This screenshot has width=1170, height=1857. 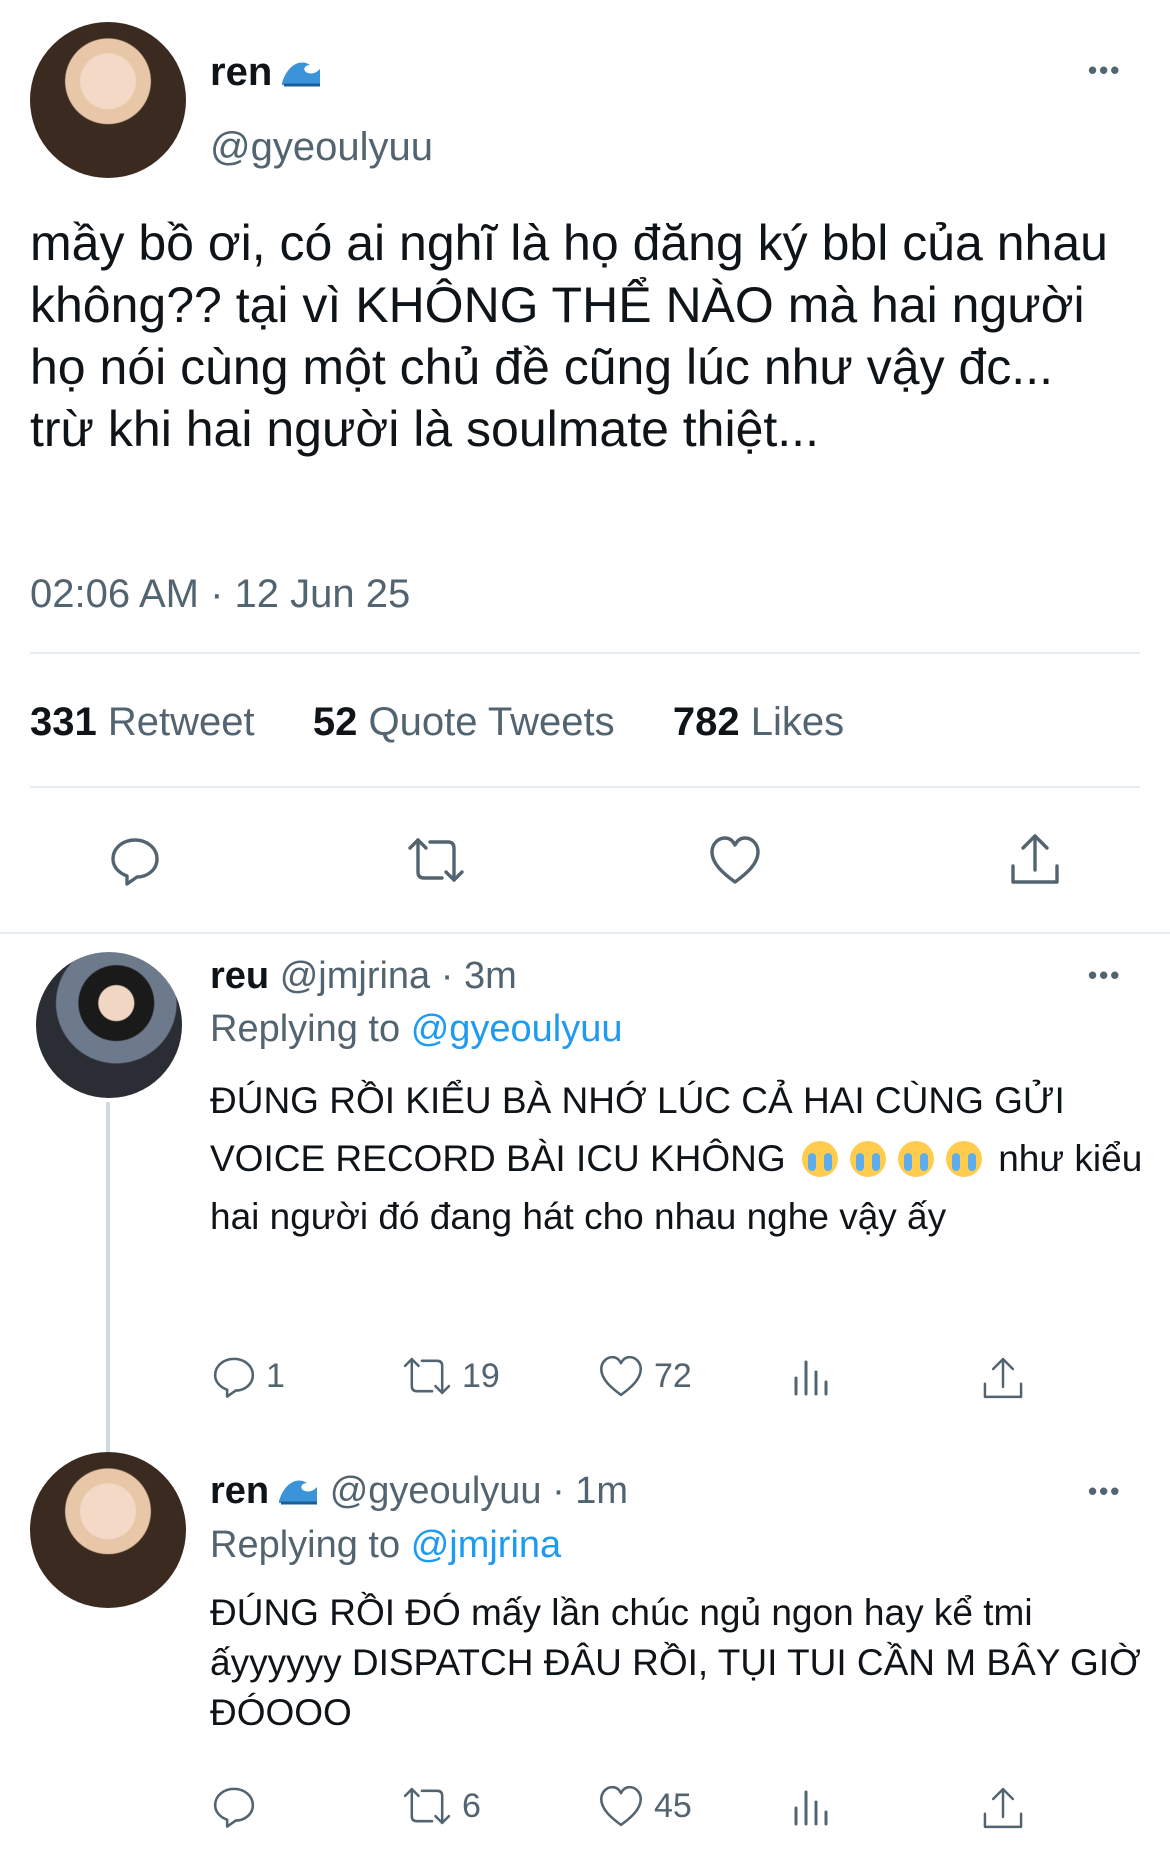 What do you see at coordinates (758, 722) in the screenshot?
I see `likes-stat: 782 Likes` at bounding box center [758, 722].